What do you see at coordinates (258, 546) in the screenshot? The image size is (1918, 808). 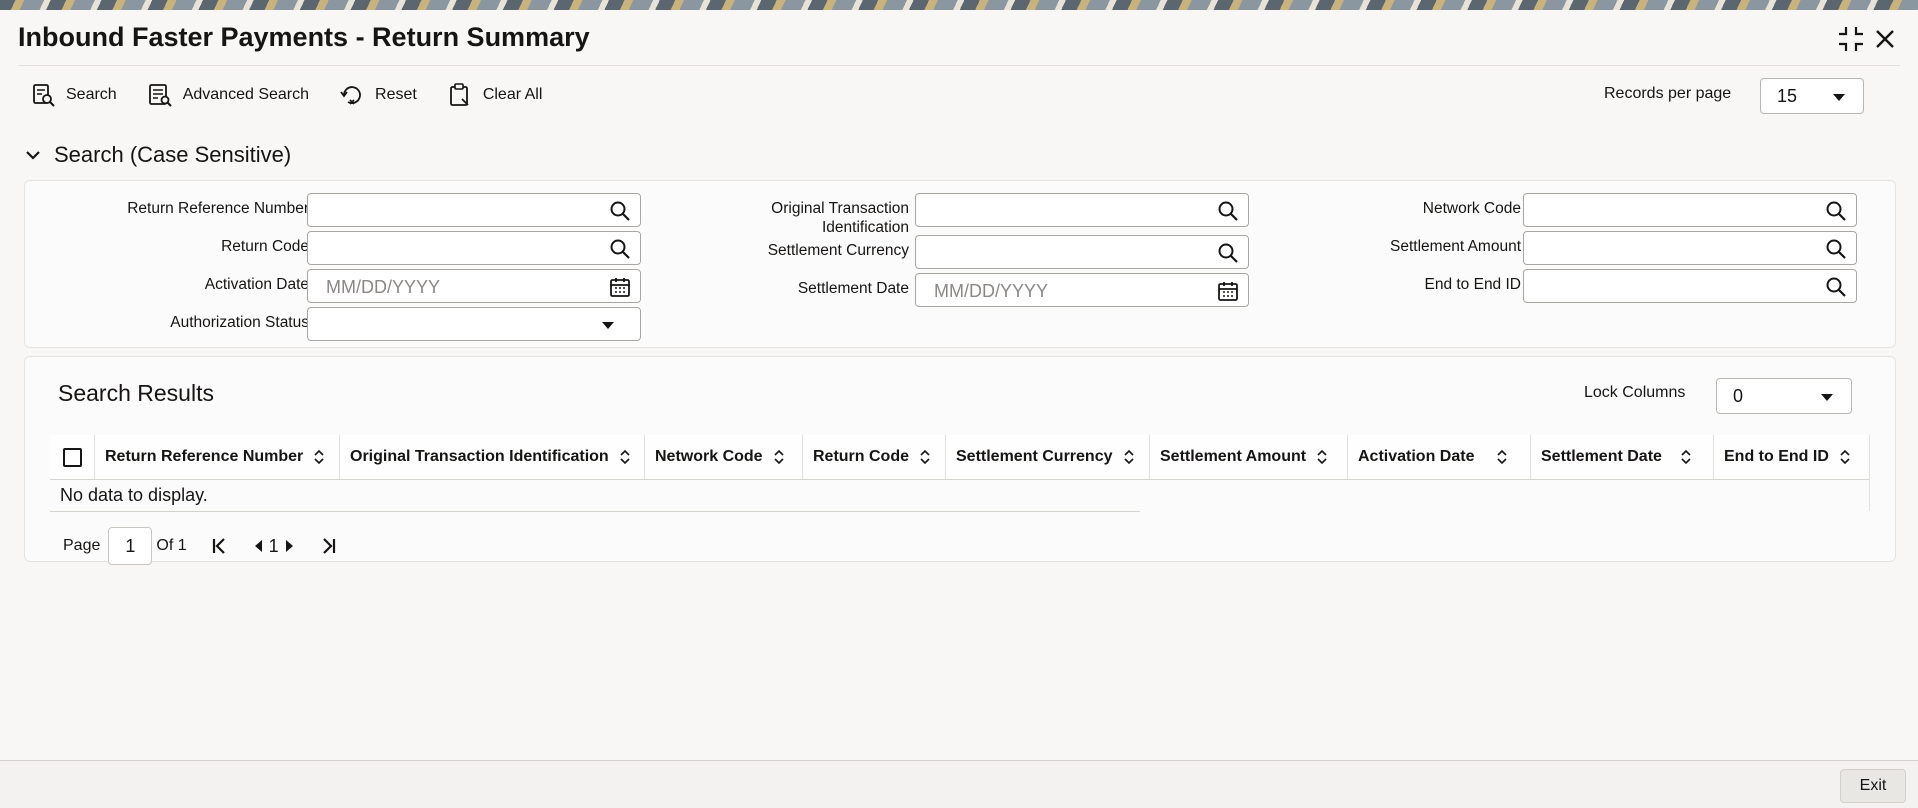 I see `previous-page-icon` at bounding box center [258, 546].